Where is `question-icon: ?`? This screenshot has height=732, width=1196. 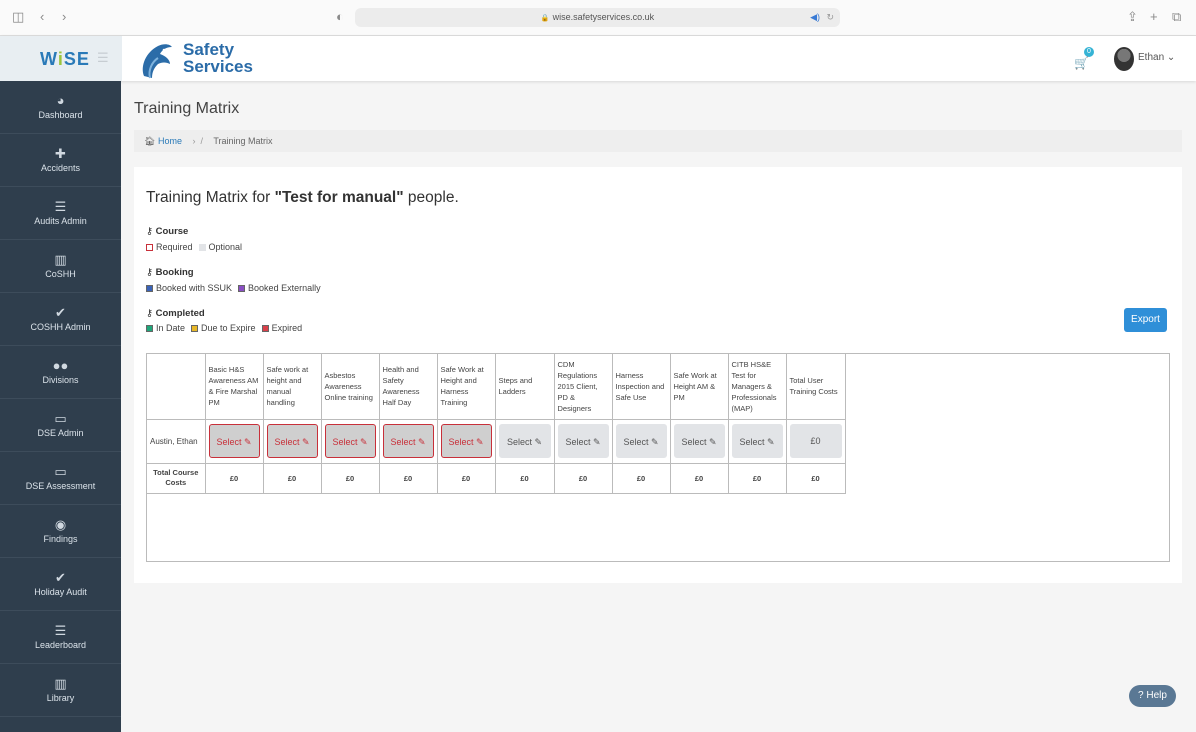
question-icon: ? is located at coordinates (1141, 695).